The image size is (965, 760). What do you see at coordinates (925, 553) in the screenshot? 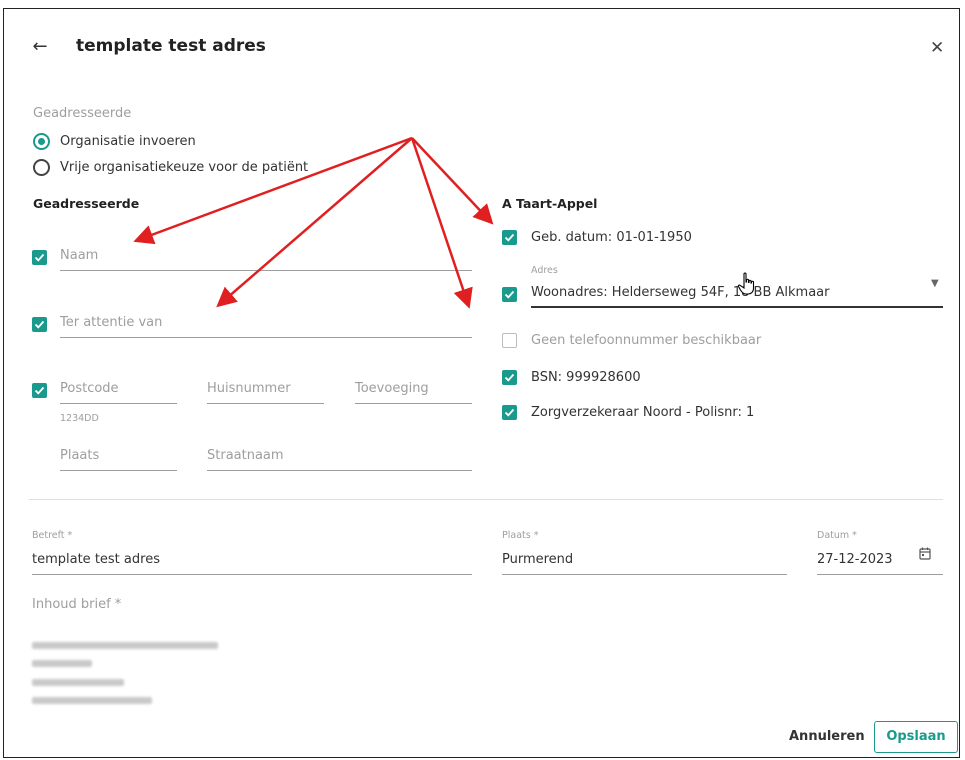
I see `calendar-icon` at bounding box center [925, 553].